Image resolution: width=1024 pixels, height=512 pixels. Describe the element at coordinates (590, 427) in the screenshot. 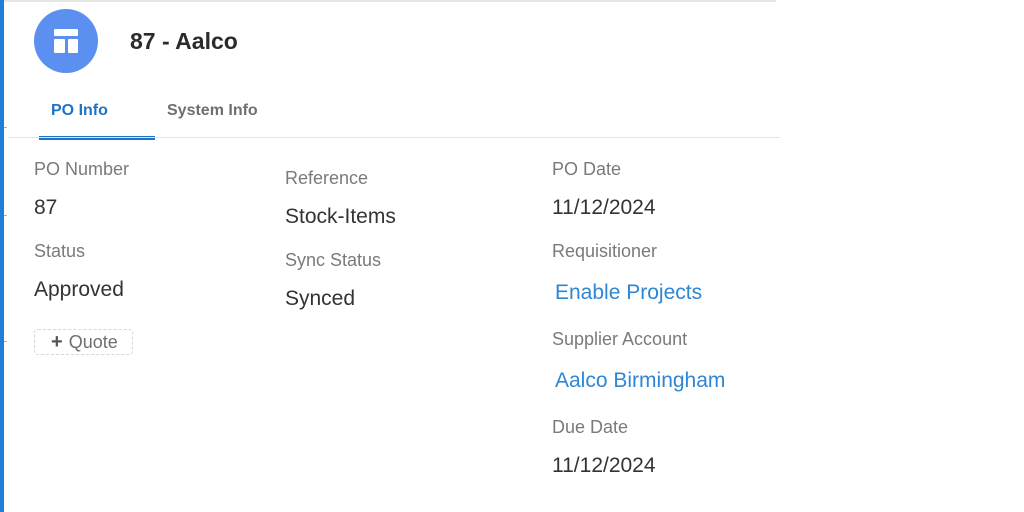

I see `due-date-label: Due Date` at that location.